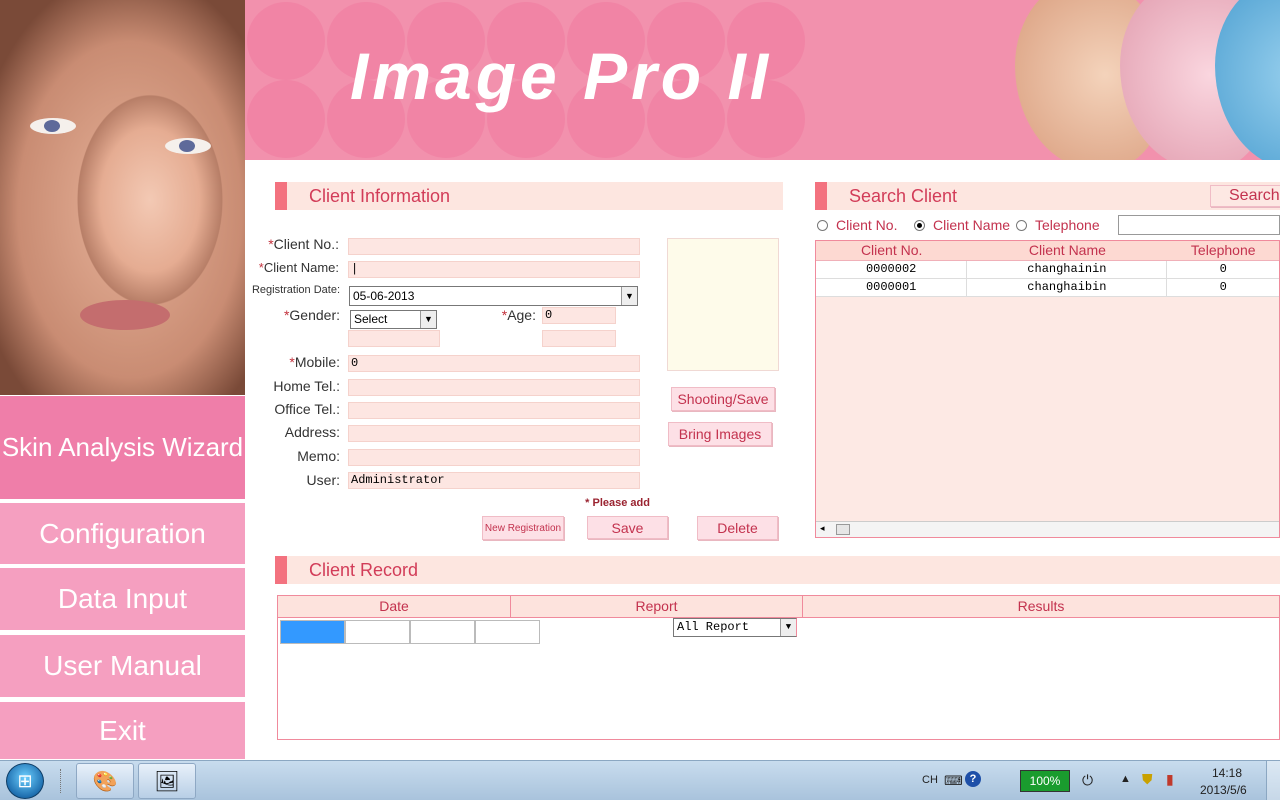 This screenshot has height=800, width=1280. I want to click on radio-client-name: Client Name, so click(962, 225).